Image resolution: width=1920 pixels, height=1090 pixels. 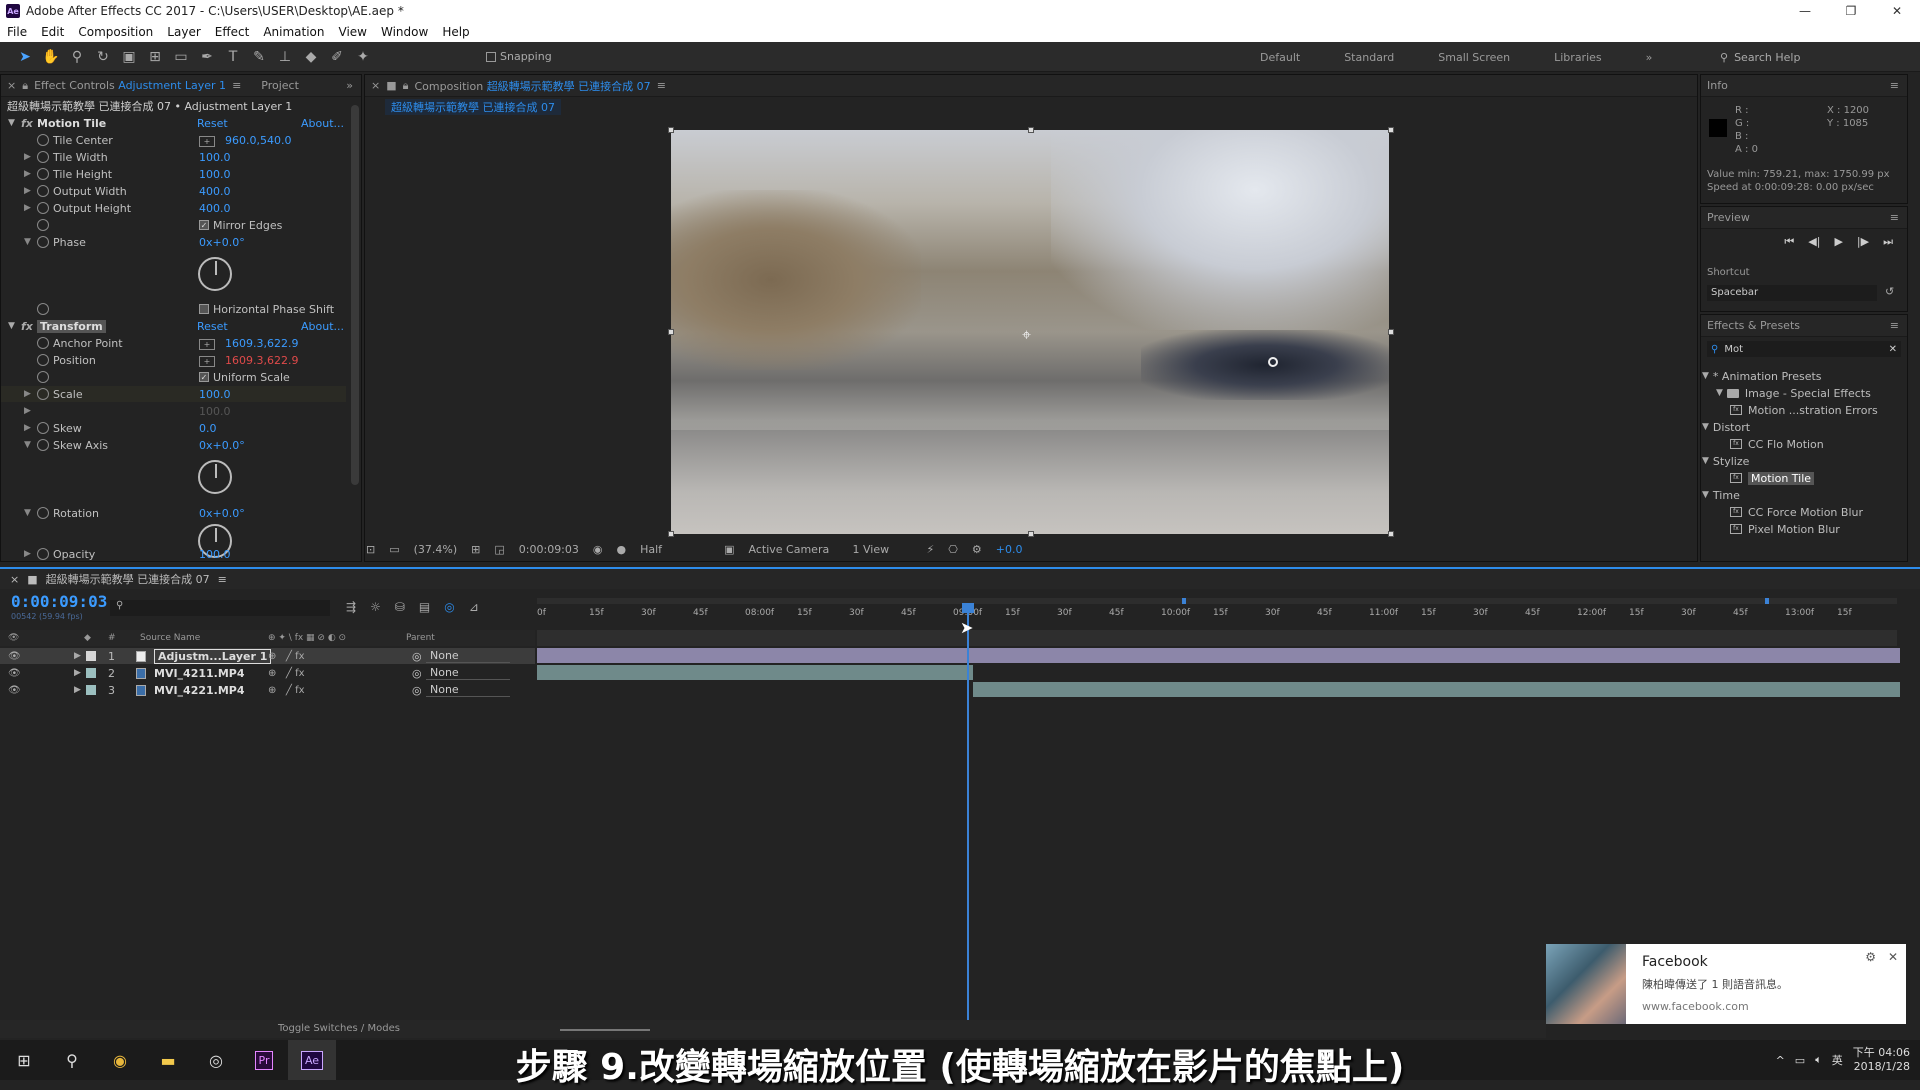 What do you see at coordinates (622, 549) in the screenshot?
I see `color-channel-icon: ●` at bounding box center [622, 549].